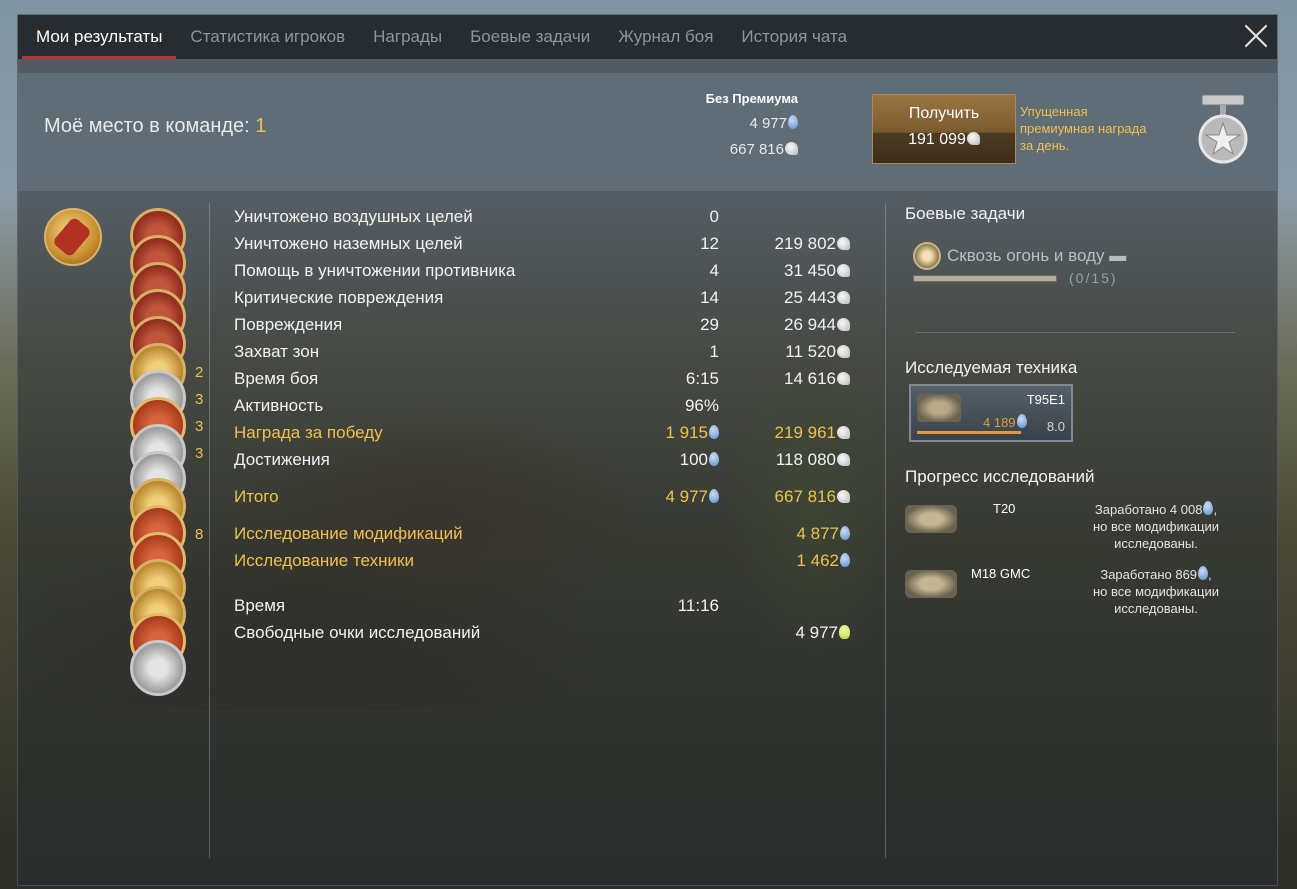  Describe the element at coordinates (844, 632) in the screenshot. I see `free-research-points-icon` at that location.